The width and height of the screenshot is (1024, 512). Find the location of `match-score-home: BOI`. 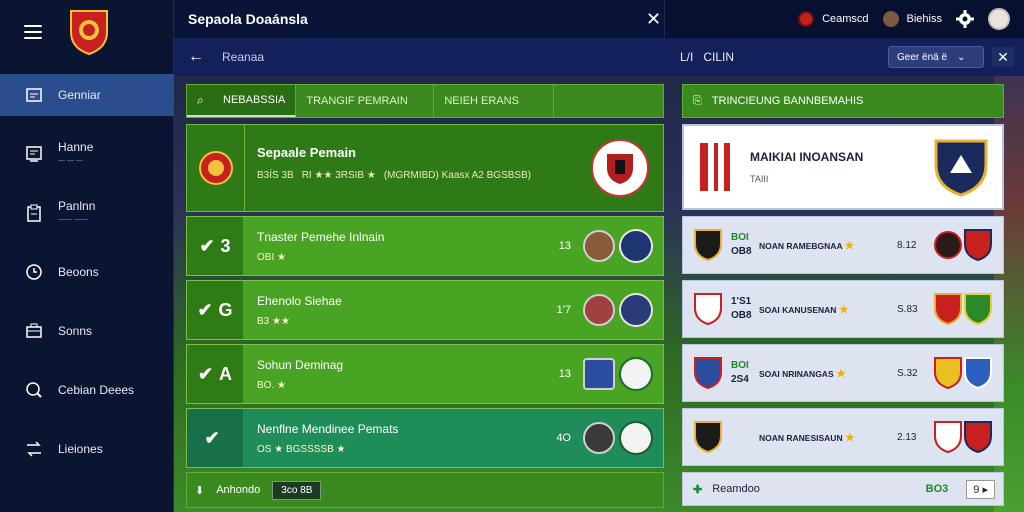

match-score-home: BOI is located at coordinates (740, 237).